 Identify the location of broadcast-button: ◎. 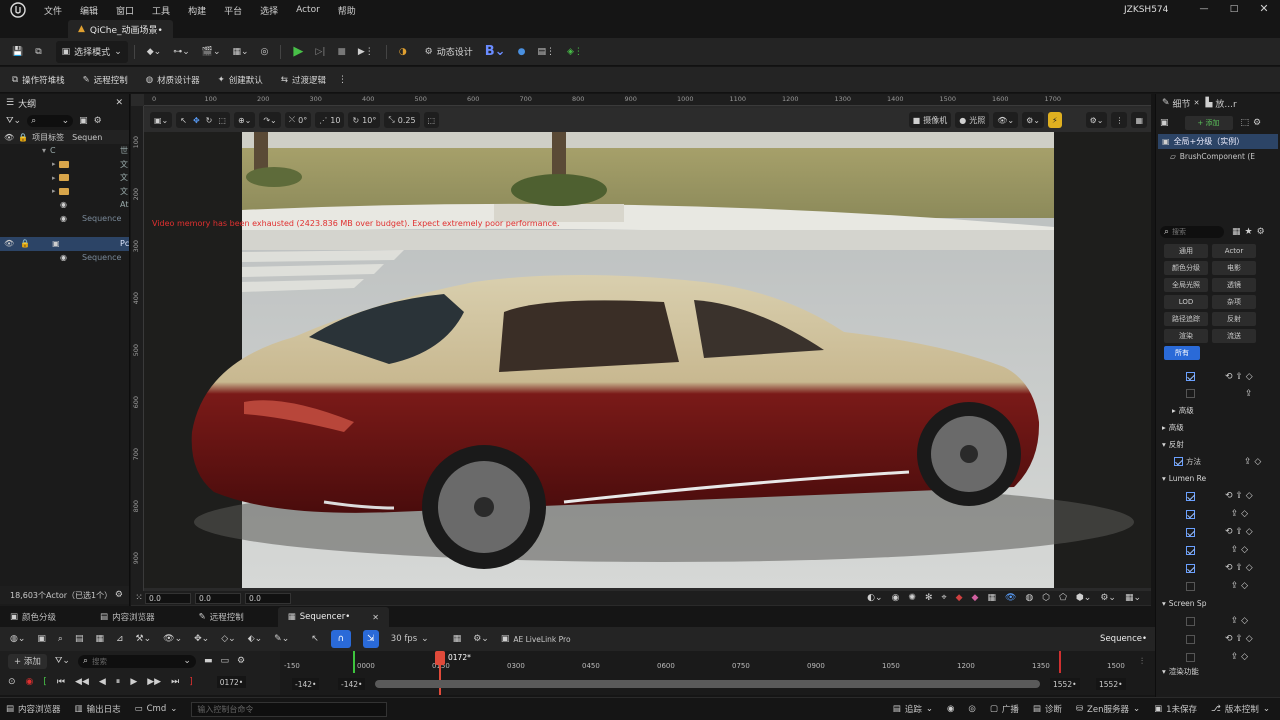
(265, 52).